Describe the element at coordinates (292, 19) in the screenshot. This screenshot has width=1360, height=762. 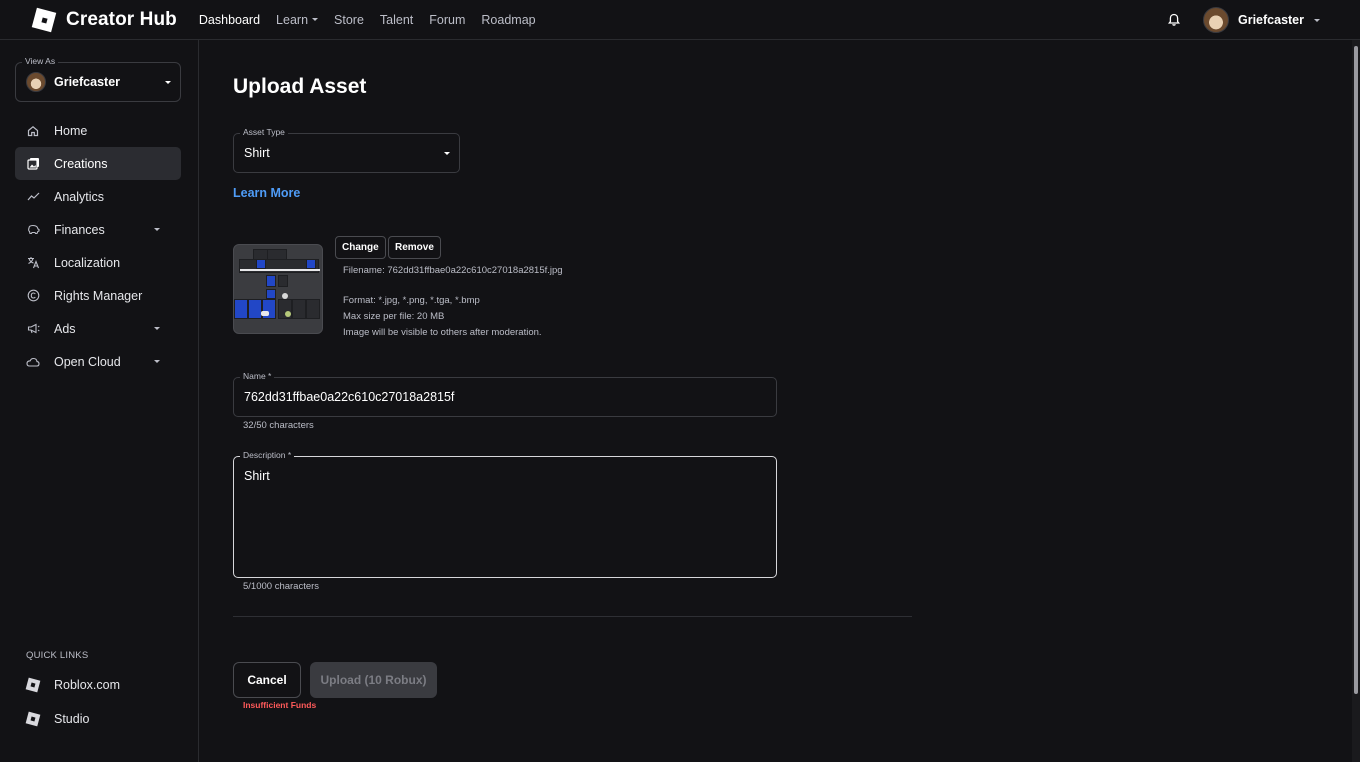
I see `topnav-learn-label: Learn` at that location.